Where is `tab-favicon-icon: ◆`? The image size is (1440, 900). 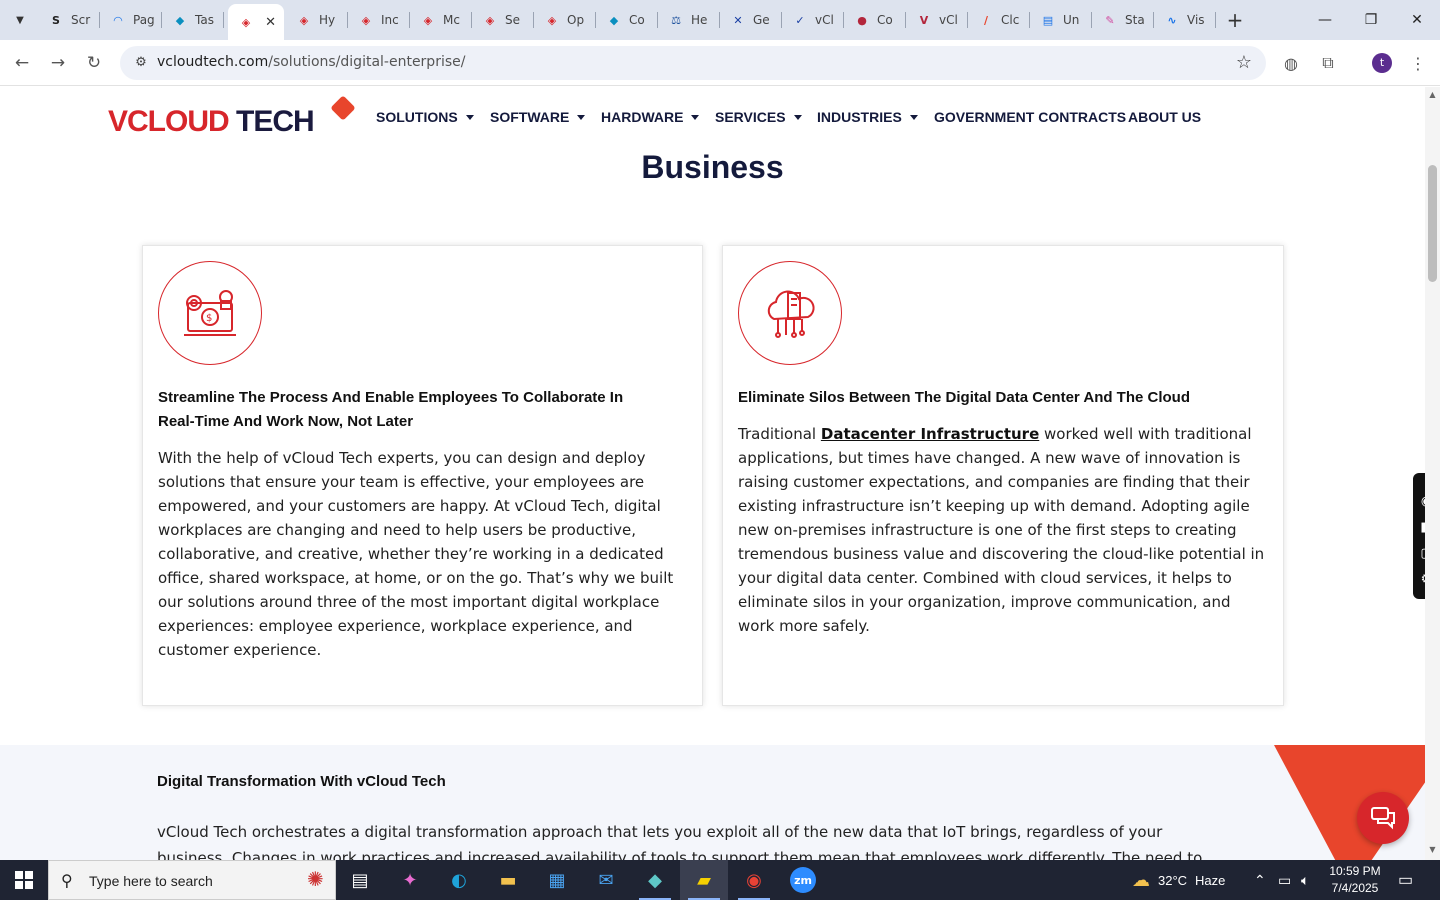
tab-favicon-icon: ◆ is located at coordinates (180, 20).